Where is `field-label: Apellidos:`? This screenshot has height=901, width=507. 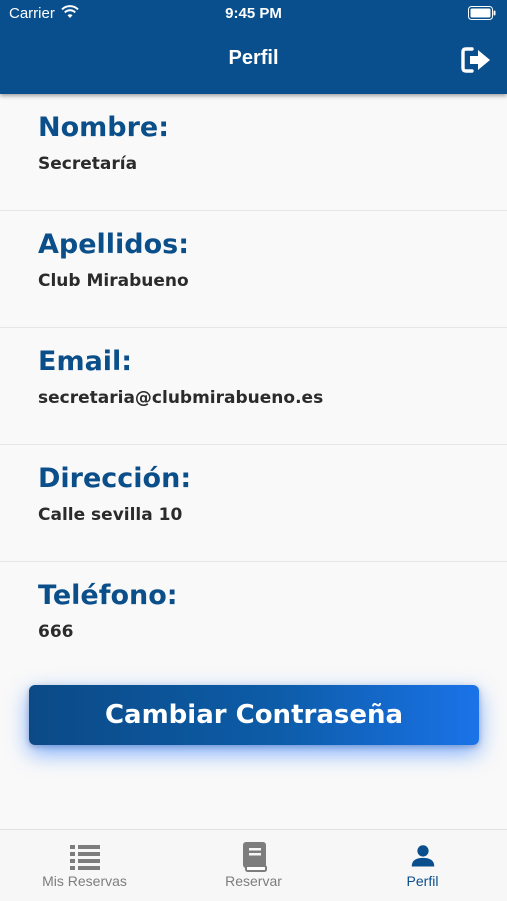 field-label: Apellidos: is located at coordinates (114, 244).